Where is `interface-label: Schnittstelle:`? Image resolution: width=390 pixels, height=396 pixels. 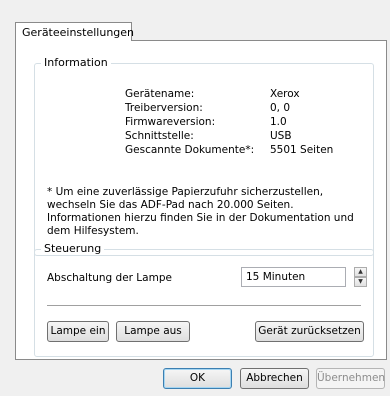 interface-label: Schnittstelle: is located at coordinates (159, 136).